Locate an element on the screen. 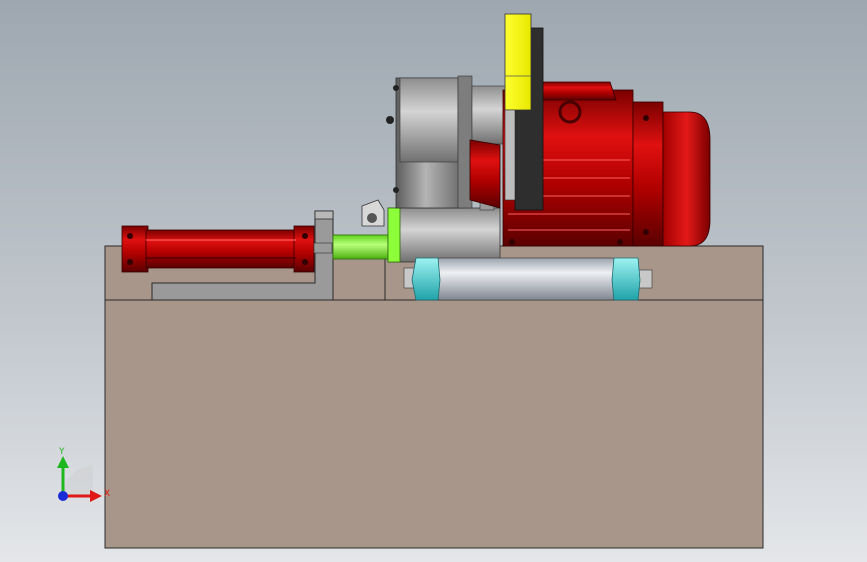 The image size is (867, 562). green-shaft is located at coordinates (363, 247).